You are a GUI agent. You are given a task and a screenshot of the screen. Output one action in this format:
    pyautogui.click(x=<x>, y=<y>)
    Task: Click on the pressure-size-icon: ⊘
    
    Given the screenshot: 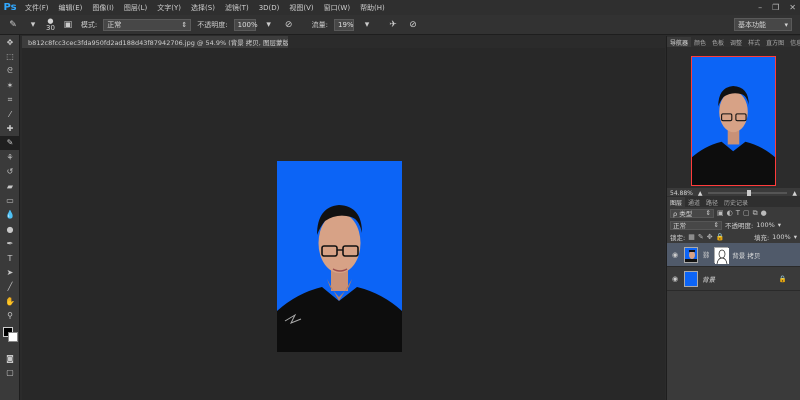 What is the action you would take?
    pyautogui.click(x=413, y=25)
    